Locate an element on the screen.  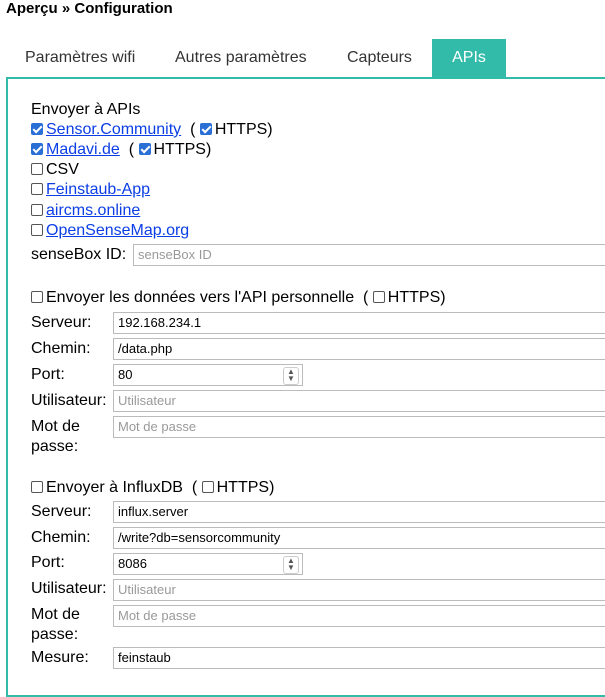
influx-port-value: 8086 is located at coordinates (132, 563).